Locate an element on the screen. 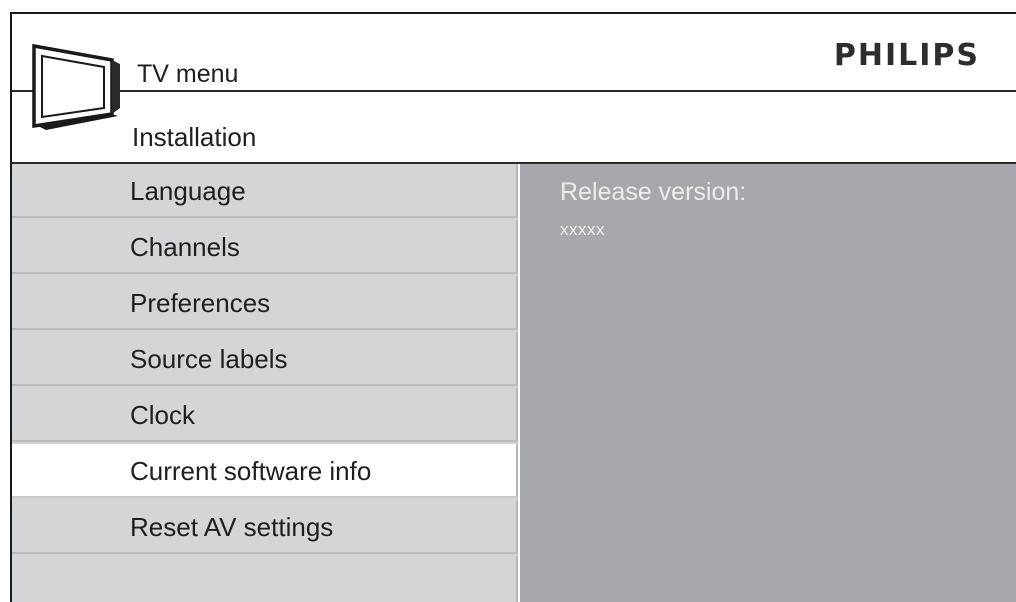 This screenshot has width=1016, height=602. release-version-value: xxxxx is located at coordinates (582, 229).